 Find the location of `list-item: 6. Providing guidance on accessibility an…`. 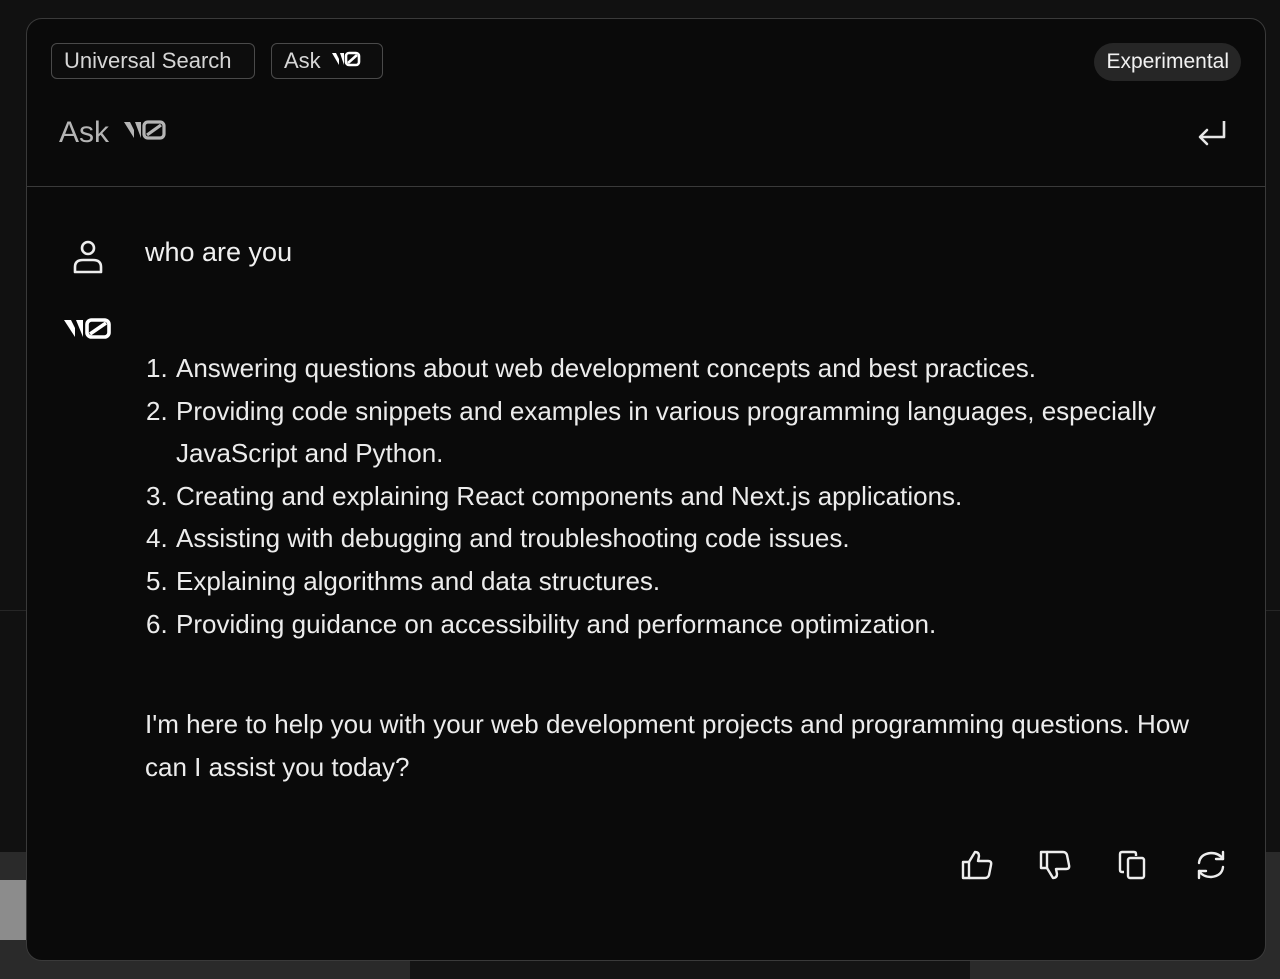

list-item: 6. Providing guidance on accessibility an… is located at coordinates (695, 624).